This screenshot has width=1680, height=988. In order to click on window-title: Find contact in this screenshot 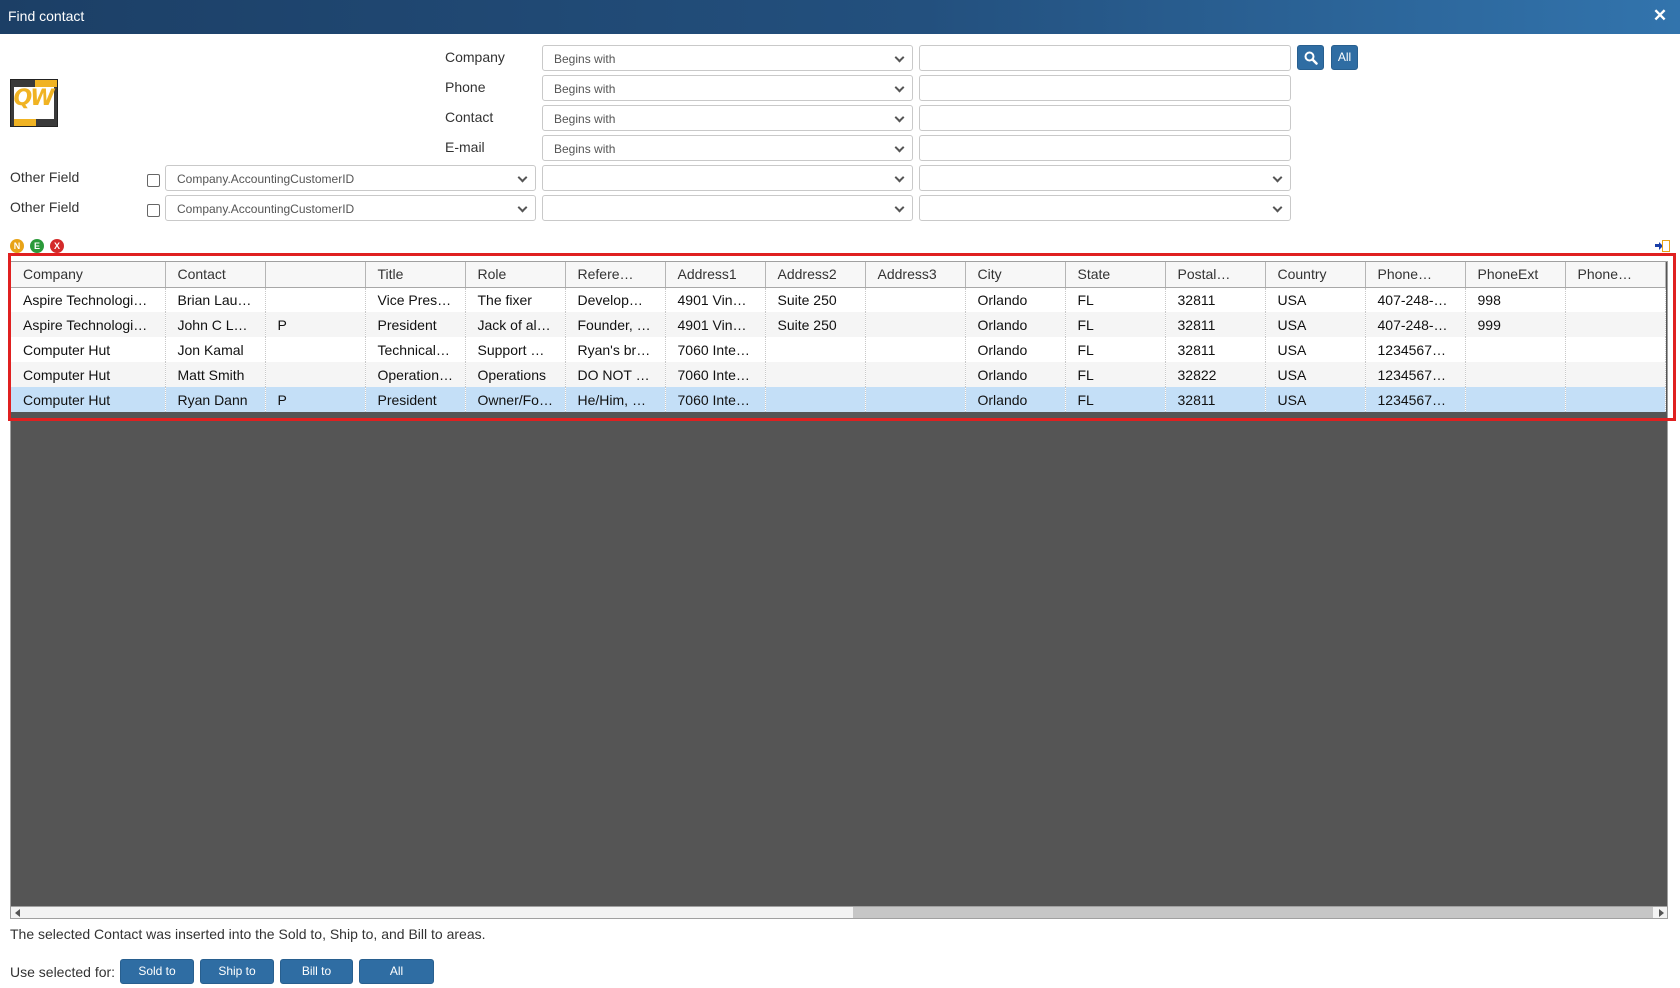, I will do `click(46, 16)`.